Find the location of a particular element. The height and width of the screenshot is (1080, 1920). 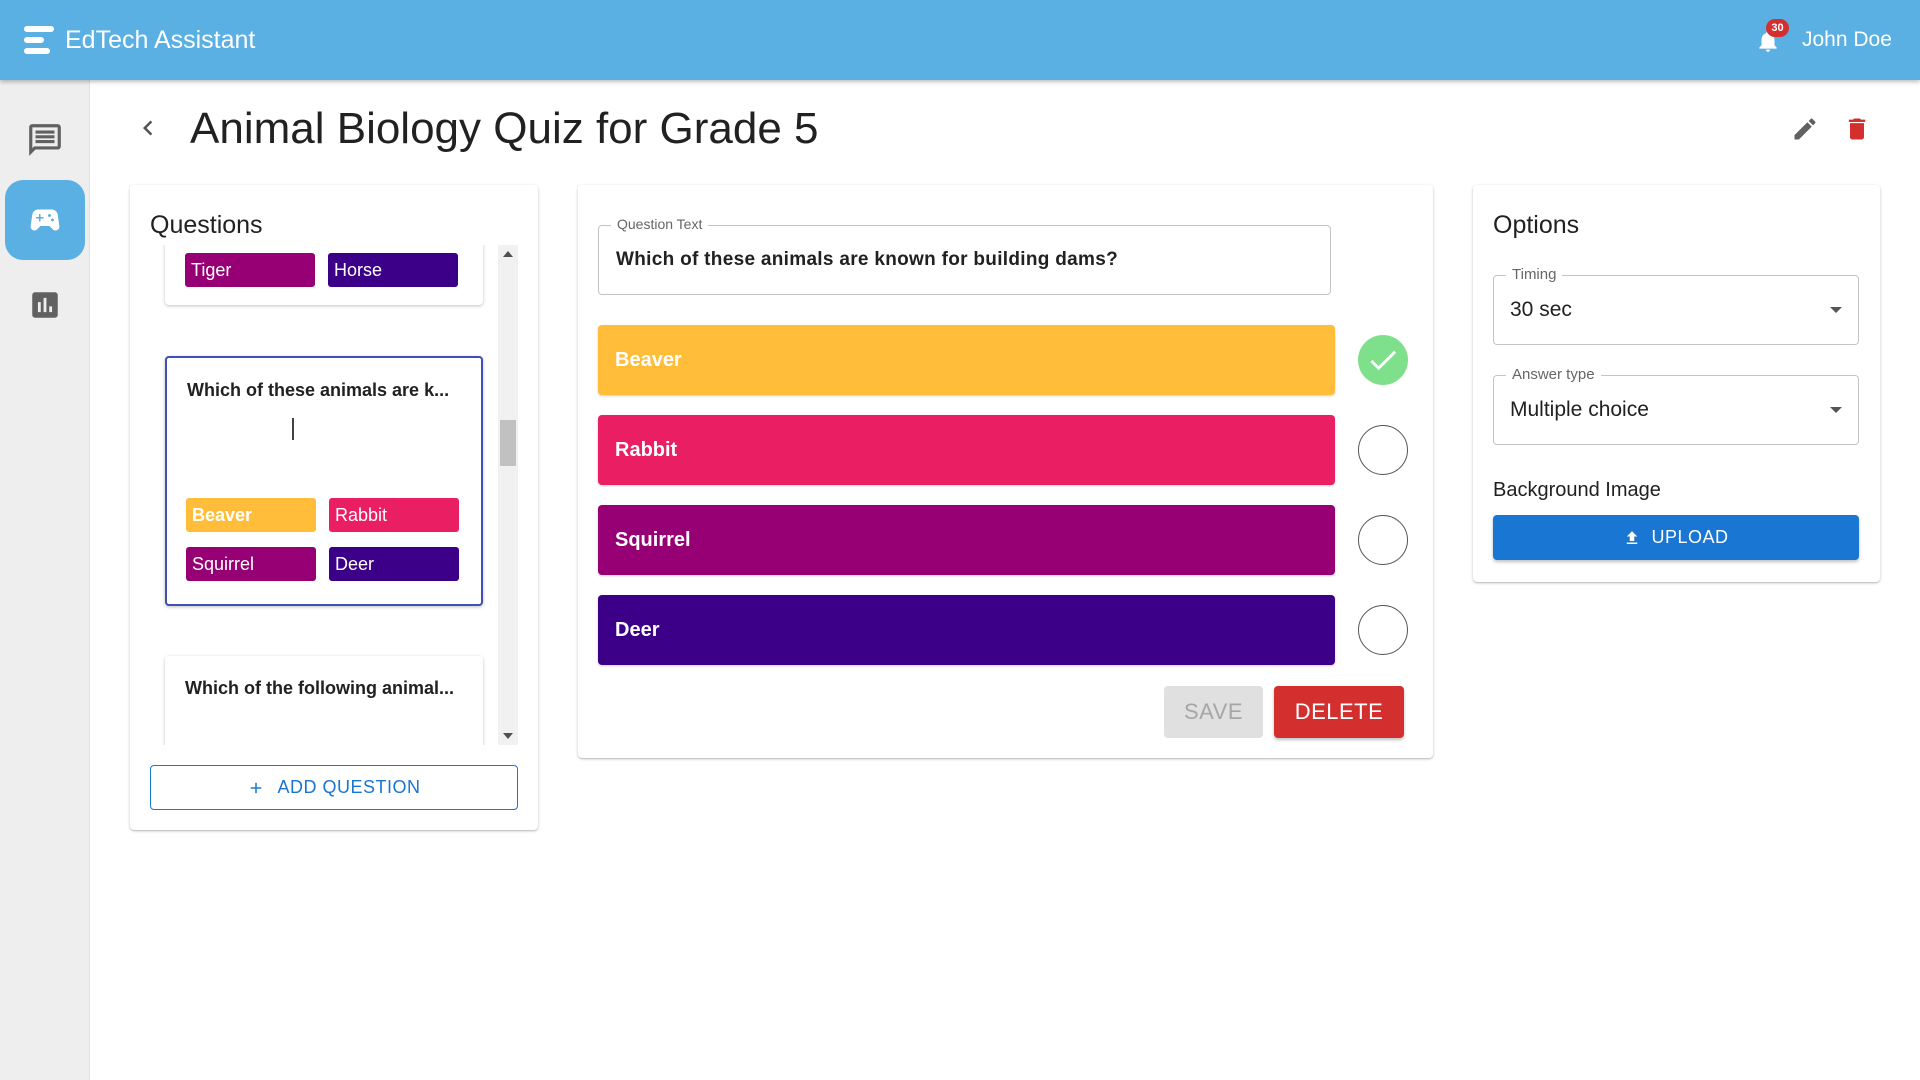

app-bar: EdTech Assistant 30 John Doe is located at coordinates (960, 40).